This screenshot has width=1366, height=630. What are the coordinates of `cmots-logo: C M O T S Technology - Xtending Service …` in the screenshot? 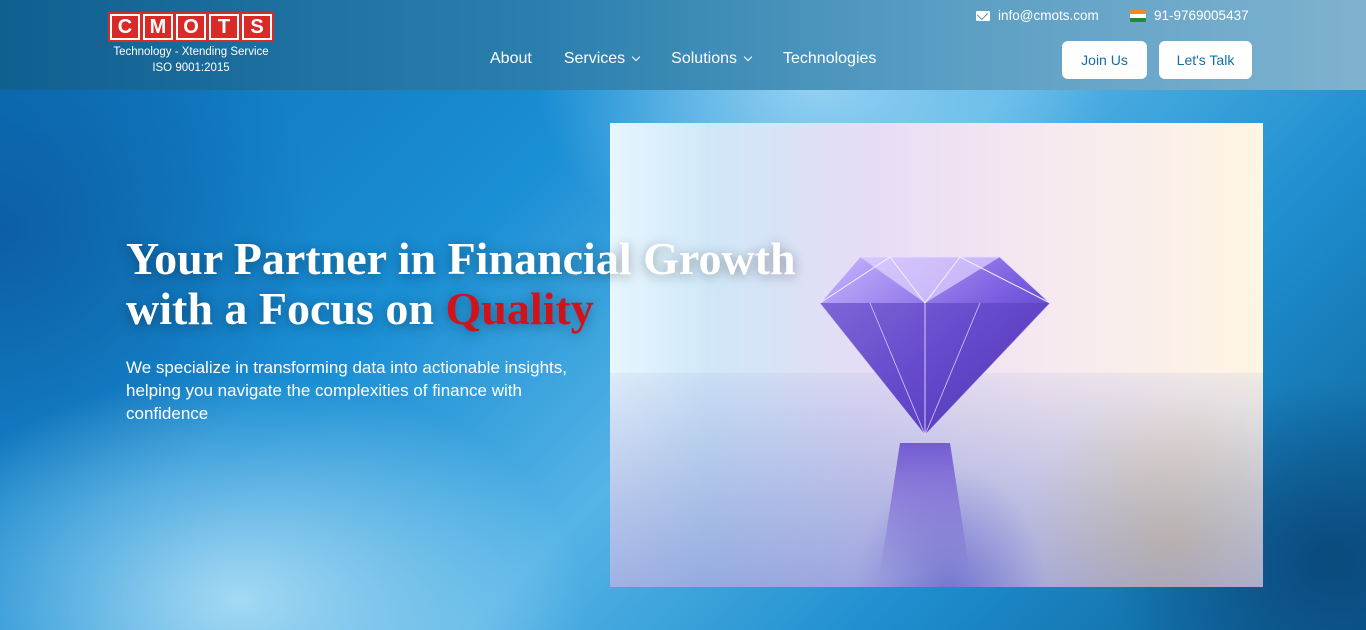 It's located at (191, 43).